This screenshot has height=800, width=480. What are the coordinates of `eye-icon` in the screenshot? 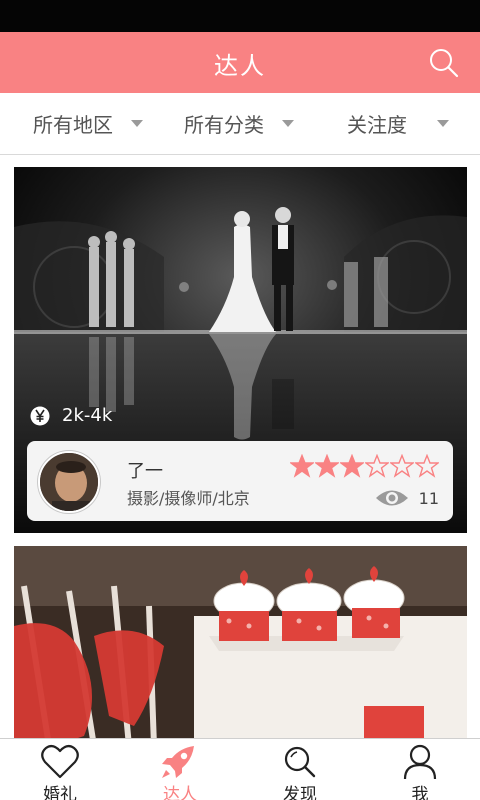 It's located at (391, 498).